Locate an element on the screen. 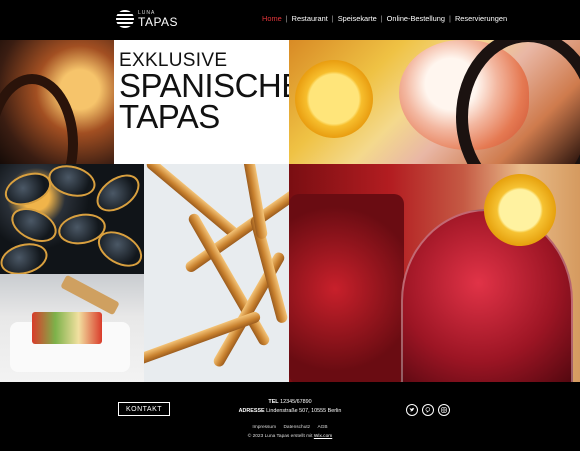  copyright: © 2023 Luna Tapas erstellt mit Wix.com is located at coordinates (290, 436).